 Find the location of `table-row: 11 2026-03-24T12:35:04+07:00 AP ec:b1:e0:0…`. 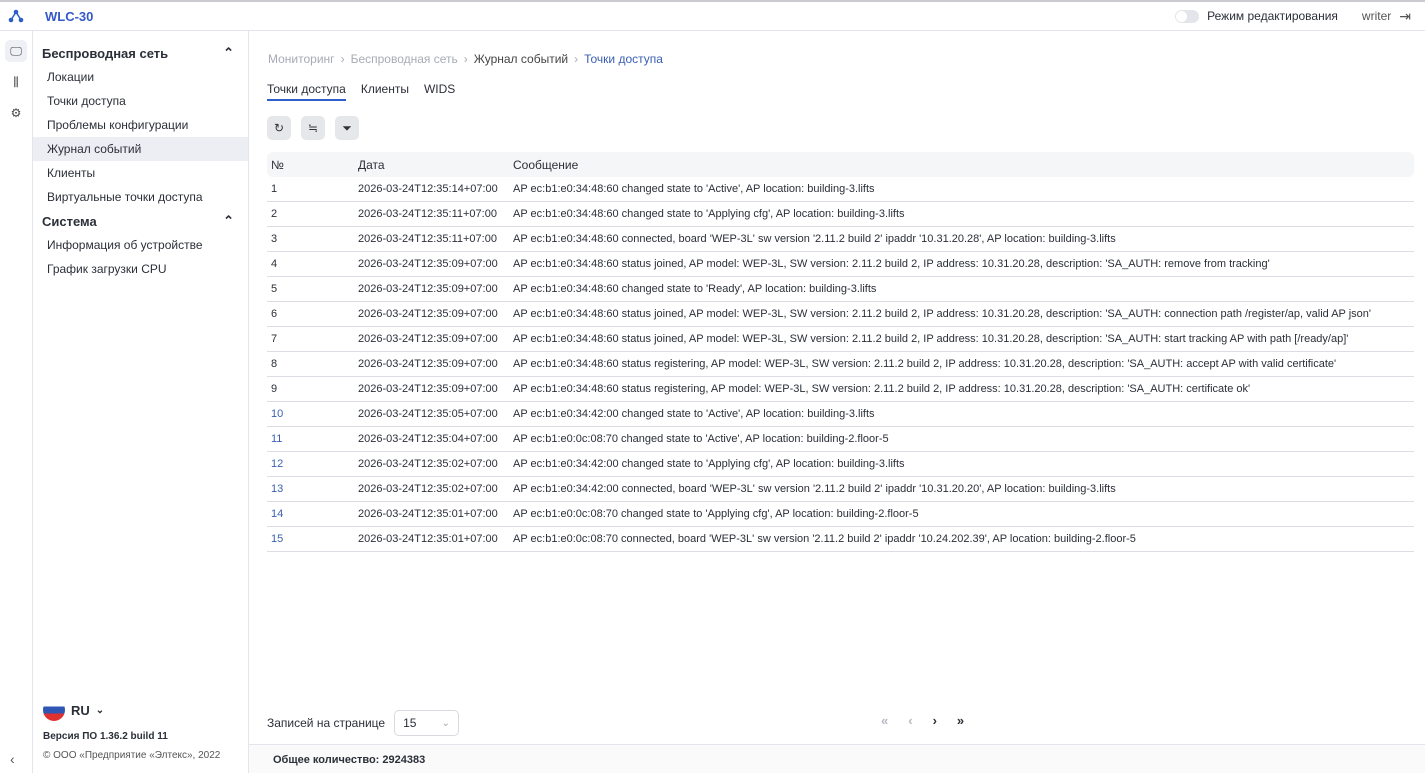

table-row: 11 2026-03-24T12:35:04+07:00 AP ec:b1:e0:0… is located at coordinates (840, 439).